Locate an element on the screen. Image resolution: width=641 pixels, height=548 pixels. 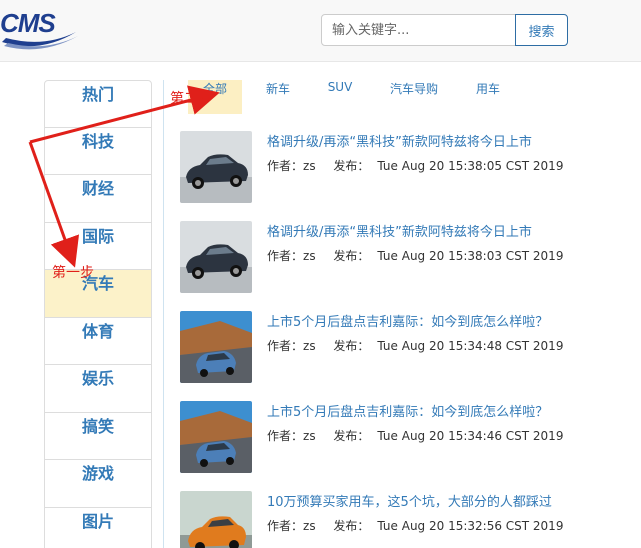
logo-text: CMS is located at coordinates (28, 23).